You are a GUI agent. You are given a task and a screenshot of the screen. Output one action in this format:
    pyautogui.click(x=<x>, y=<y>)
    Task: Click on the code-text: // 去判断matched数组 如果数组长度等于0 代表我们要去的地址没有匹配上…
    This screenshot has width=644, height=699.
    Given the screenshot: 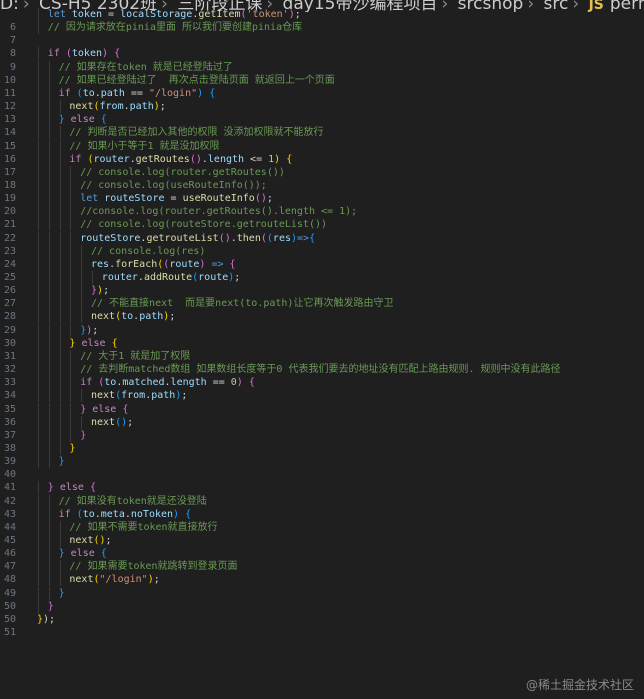 What is the action you would take?
    pyautogui.click(x=320, y=369)
    